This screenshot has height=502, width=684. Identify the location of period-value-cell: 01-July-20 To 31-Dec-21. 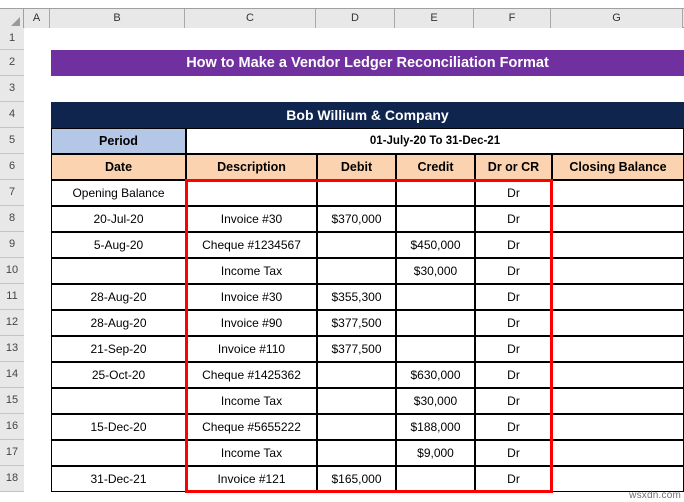
(435, 141).